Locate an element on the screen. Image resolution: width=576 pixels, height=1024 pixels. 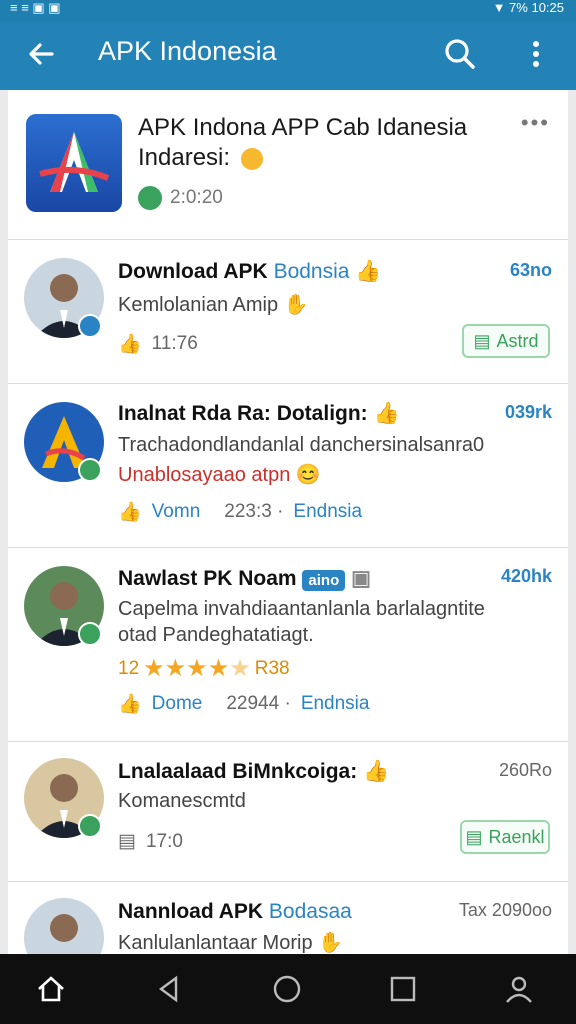
item-meta: 👍 Dome 22944 · Endnsia is located at coordinates (244, 704).